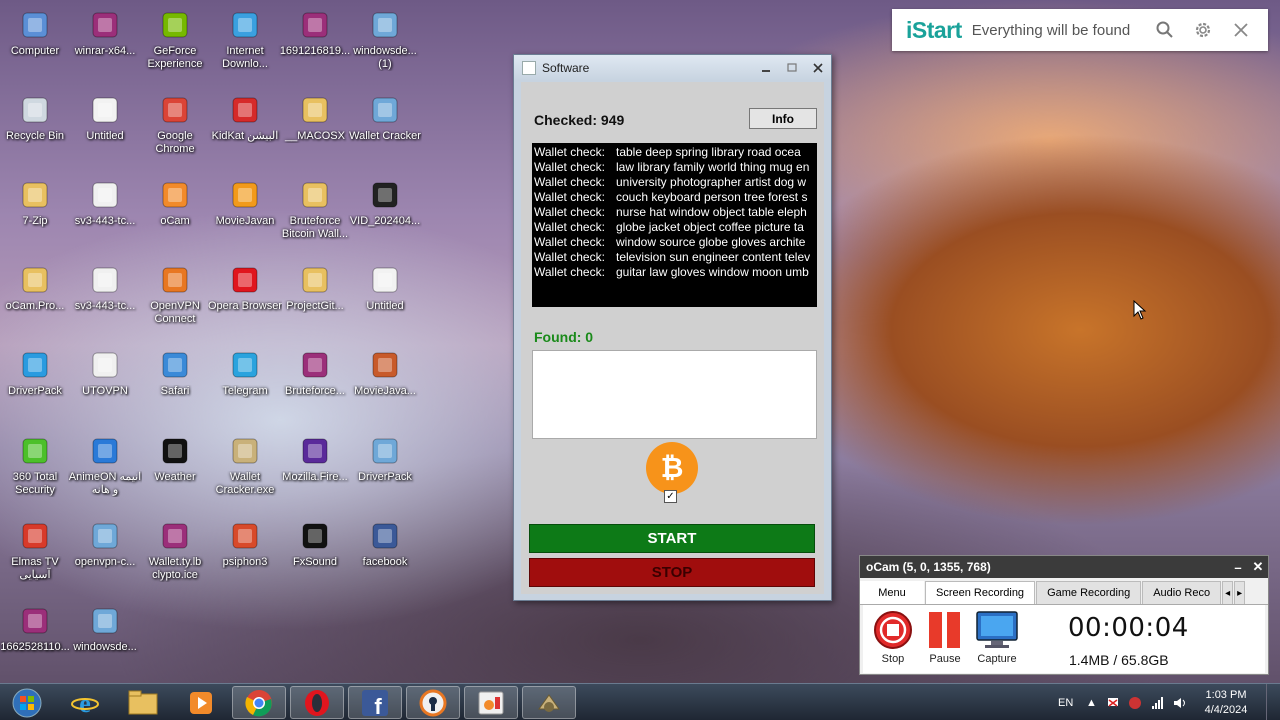 The image size is (1280, 720). What do you see at coordinates (1089, 592) in the screenshot?
I see `tab-game-recording: Game Recording` at bounding box center [1089, 592].